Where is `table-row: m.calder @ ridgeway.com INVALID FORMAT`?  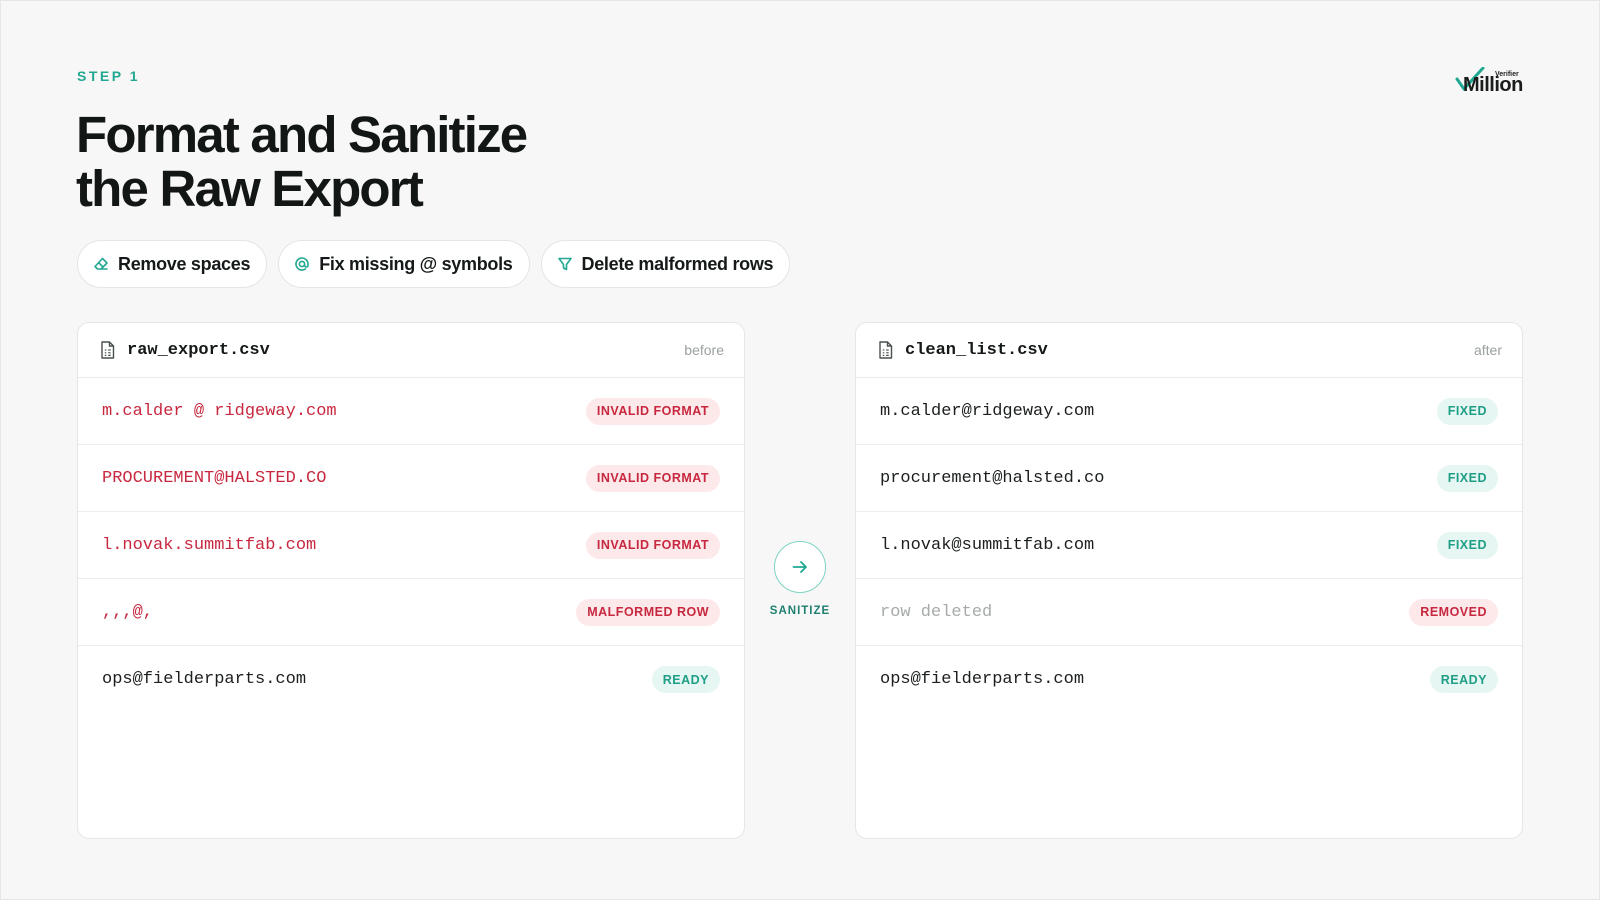 table-row: m.calder @ ridgeway.com INVALID FORMAT is located at coordinates (411, 411).